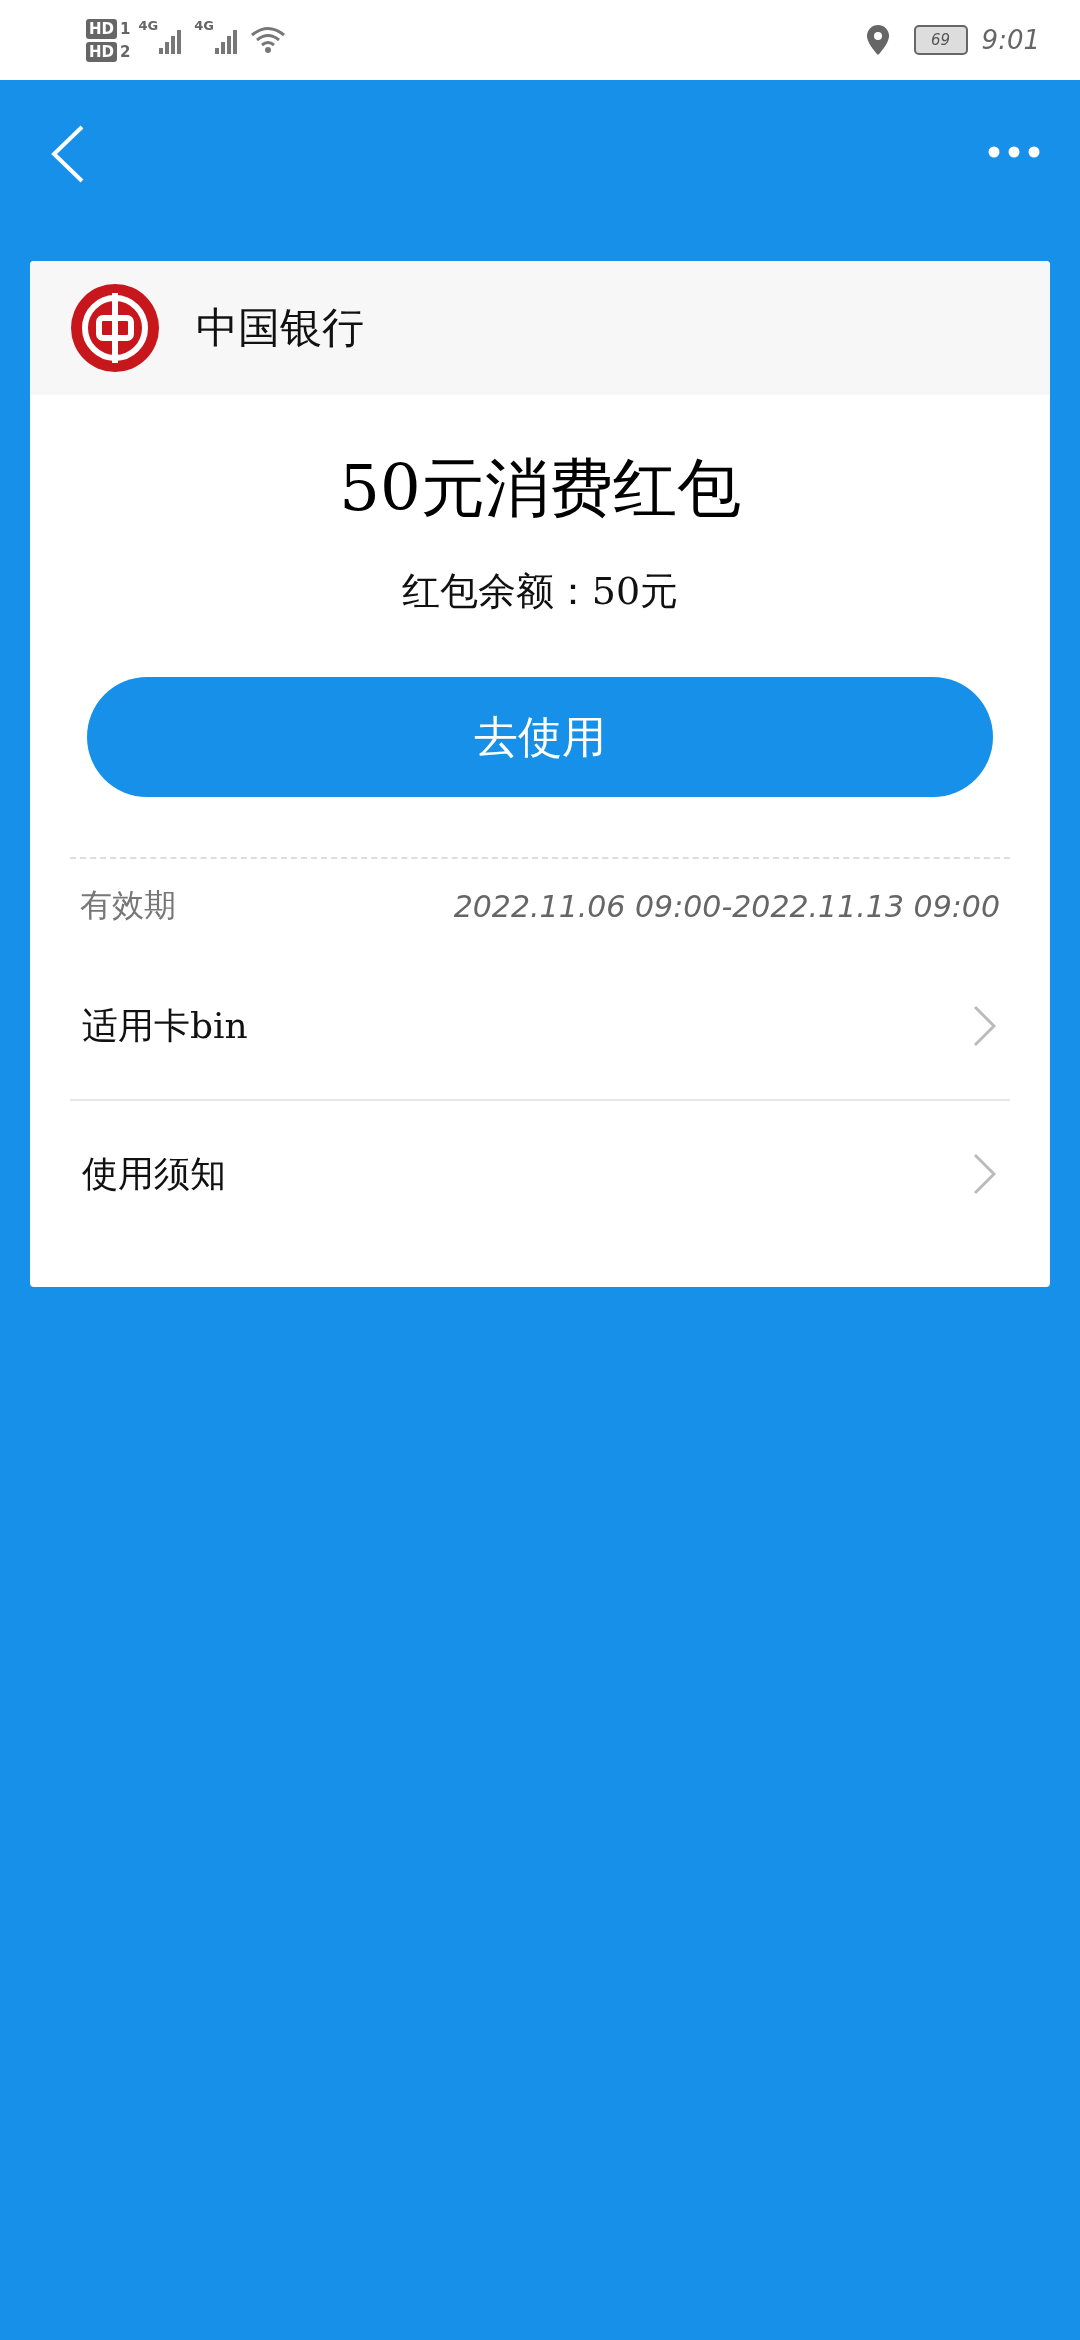 The width and height of the screenshot is (1080, 2340). I want to click on validity-label: 有效期, so click(128, 905).